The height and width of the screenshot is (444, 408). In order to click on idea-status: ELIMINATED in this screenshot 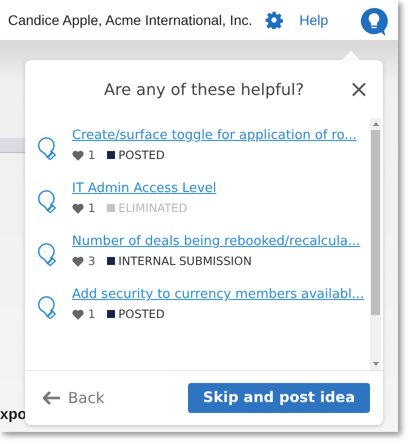, I will do `click(153, 208)`.